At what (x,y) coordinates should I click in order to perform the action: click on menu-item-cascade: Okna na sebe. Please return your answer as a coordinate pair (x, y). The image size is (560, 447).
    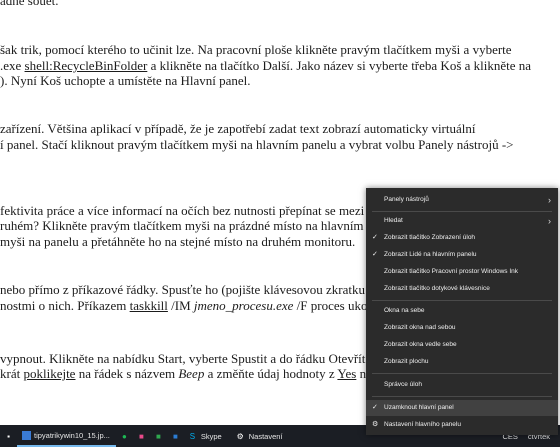
    Looking at the image, I should click on (462, 311).